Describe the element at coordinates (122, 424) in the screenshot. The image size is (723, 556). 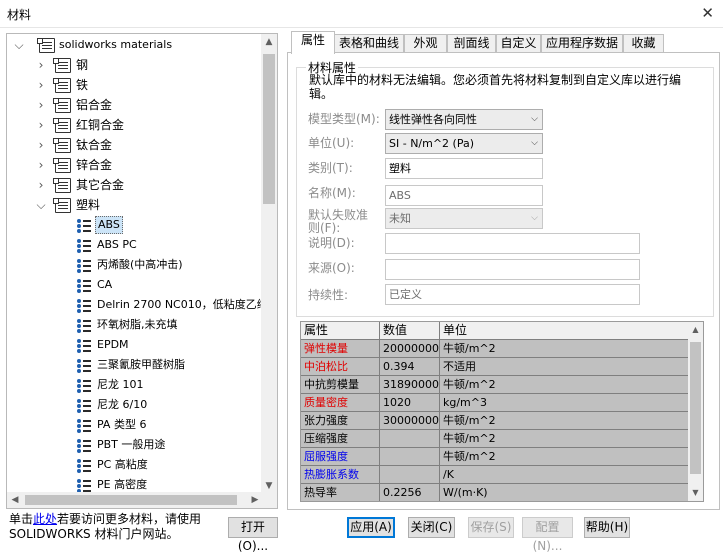
I see `tree-material-label: PA 类型 6` at that location.